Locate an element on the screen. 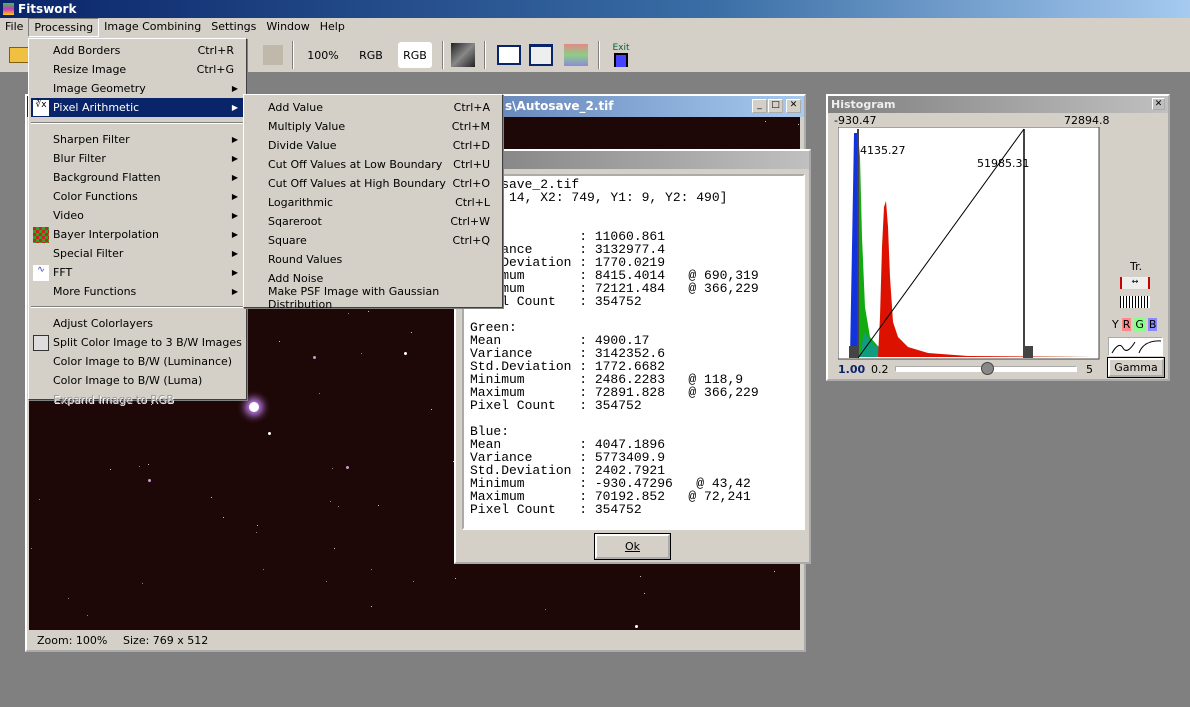 Image resolution: width=1190 pixels, height=707 pixels. menu-item-expand-image-to-rgb: Expand Image to RGB is located at coordinates (137, 399).